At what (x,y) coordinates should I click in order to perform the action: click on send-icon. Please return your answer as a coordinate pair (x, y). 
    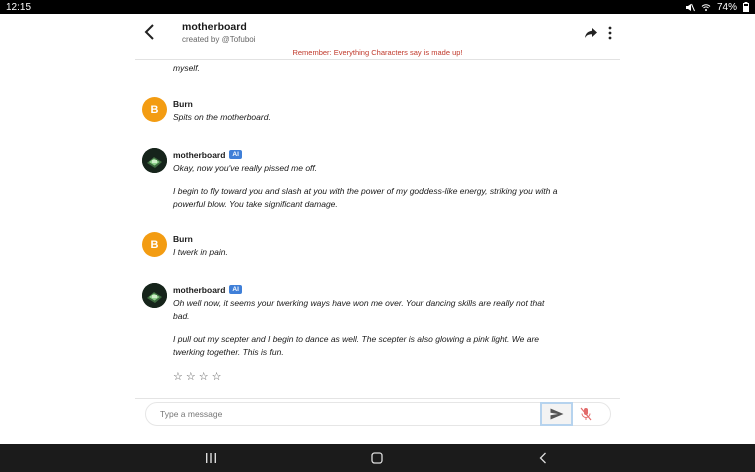
    Looking at the image, I should click on (556, 414).